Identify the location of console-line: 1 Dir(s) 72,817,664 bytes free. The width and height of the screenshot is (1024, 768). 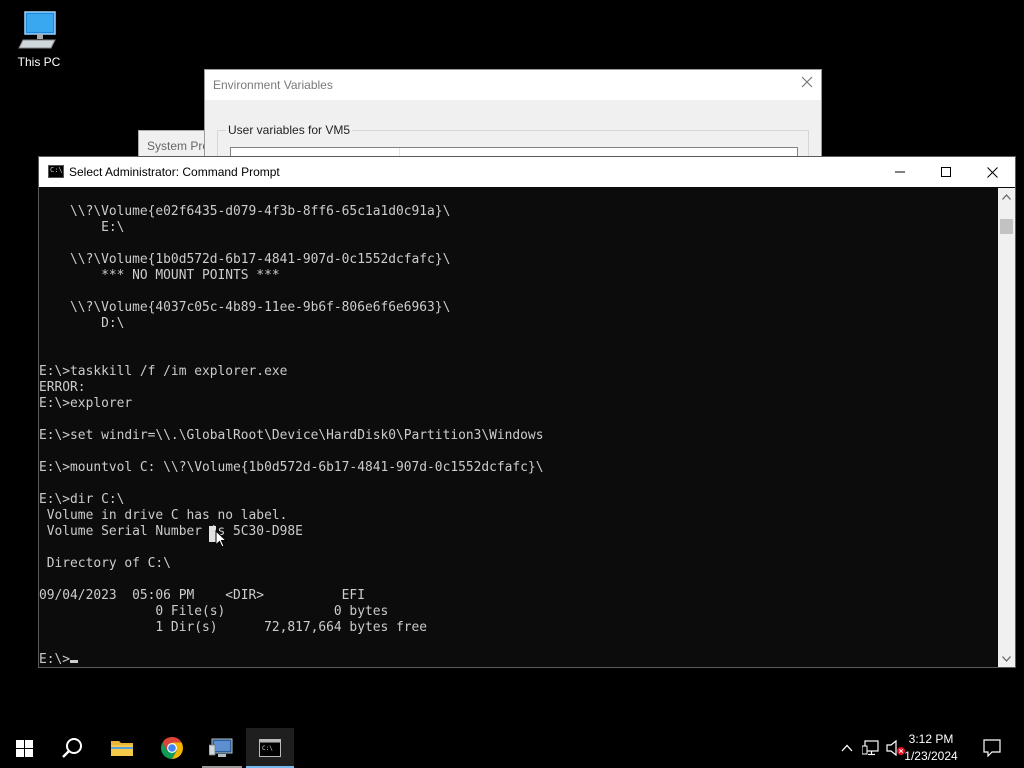
(233, 627).